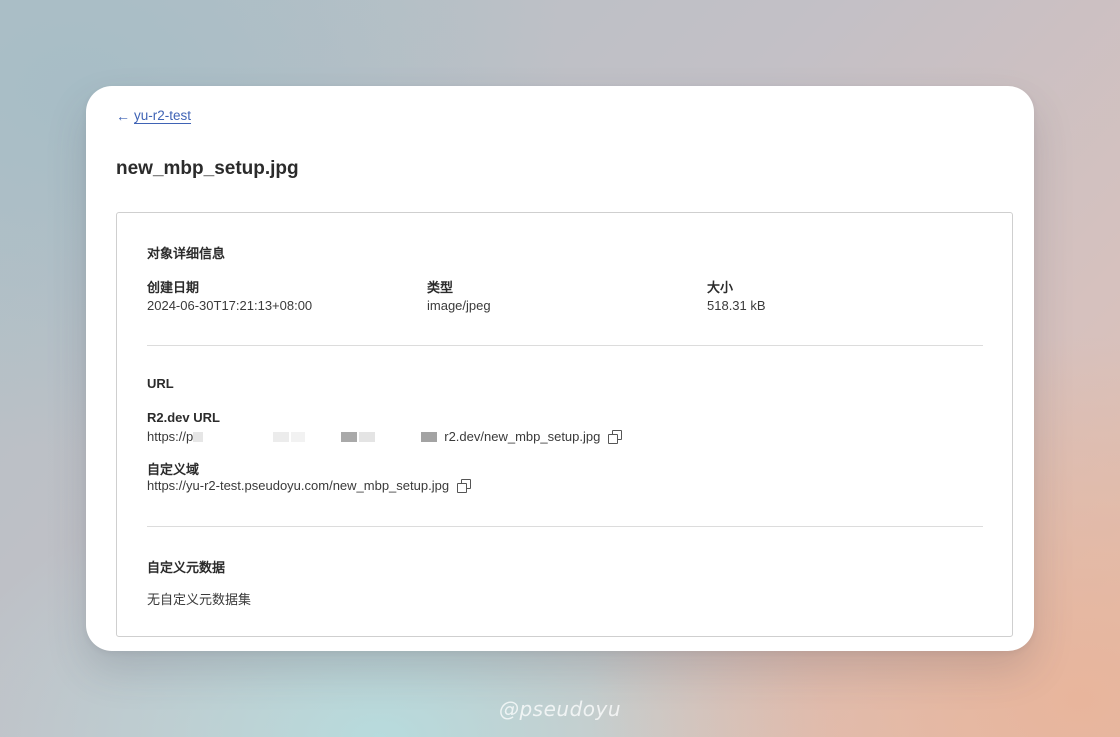 The width and height of the screenshot is (1120, 737). What do you see at coordinates (207, 168) in the screenshot?
I see `page-title: new_mbp_setup.jpg` at bounding box center [207, 168].